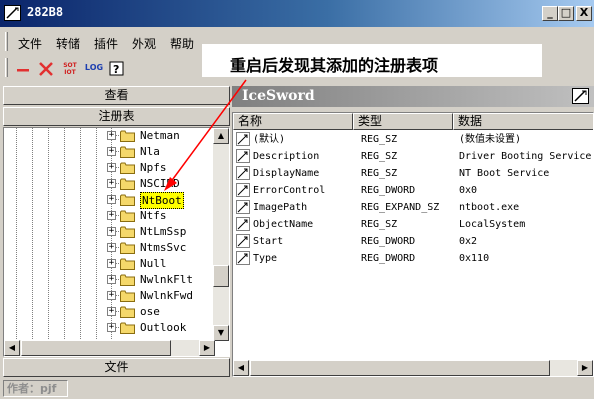 The width and height of the screenshot is (594, 399). I want to click on column-header-data: 数据, so click(523, 121).